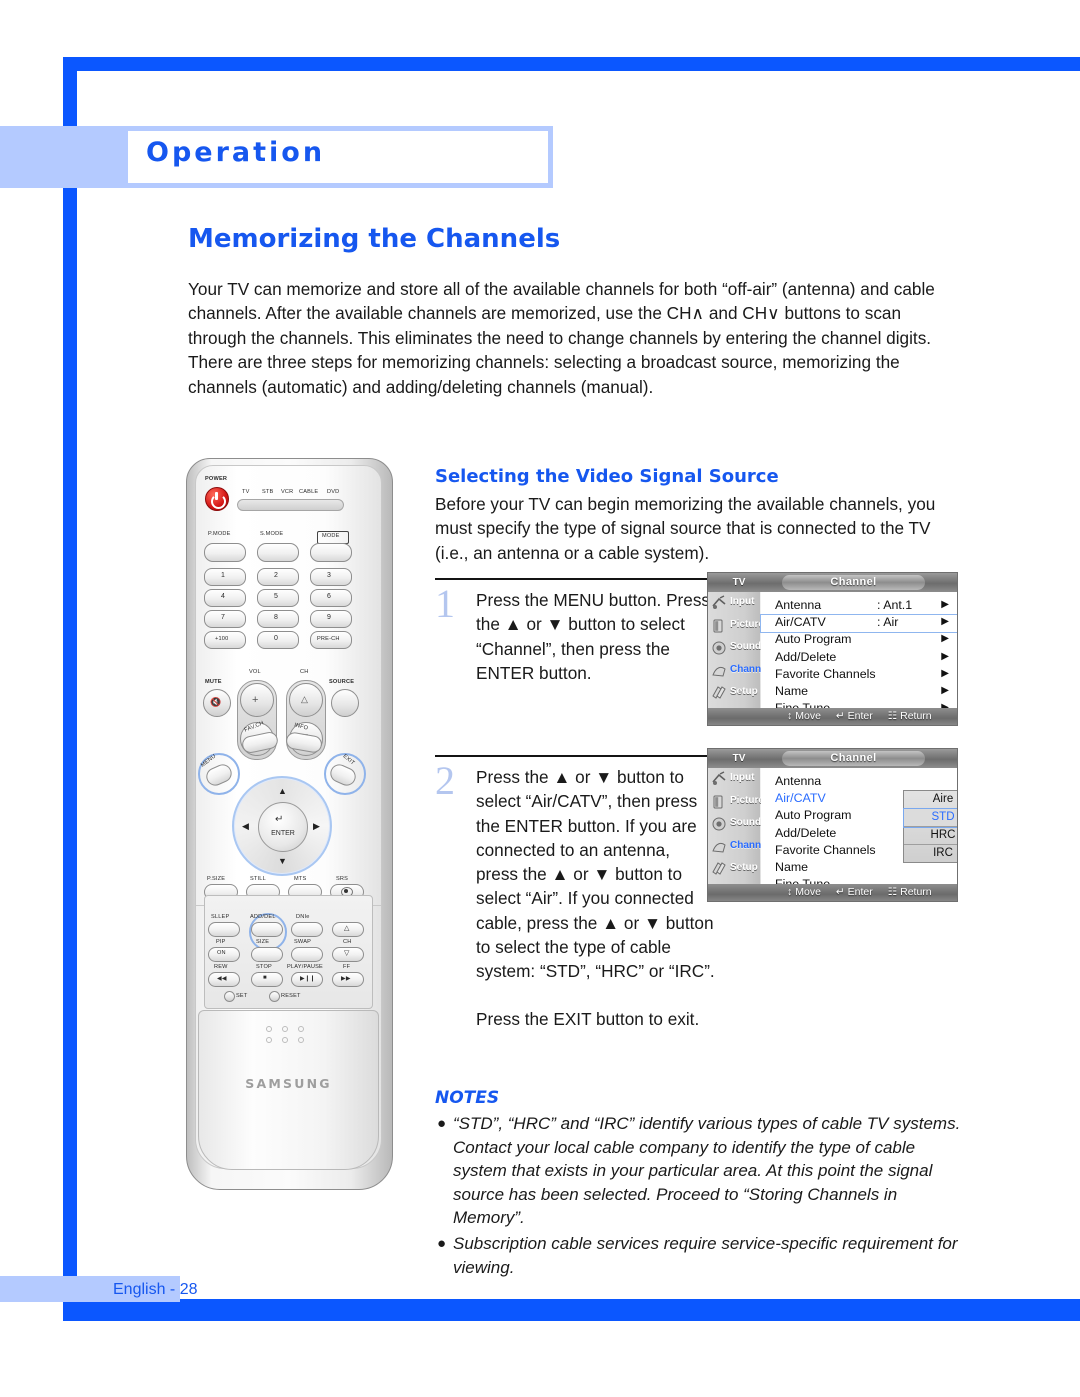 The image size is (1080, 1397). I want to click on dropdown-option-irc: IRC, so click(930, 853).